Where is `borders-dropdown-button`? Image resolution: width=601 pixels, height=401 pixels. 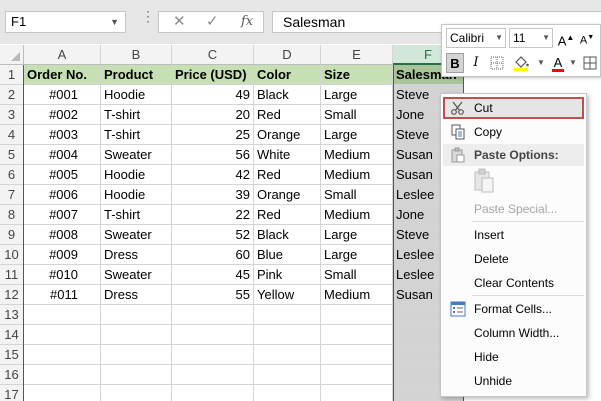
borders-dropdown-button is located at coordinates (590, 63).